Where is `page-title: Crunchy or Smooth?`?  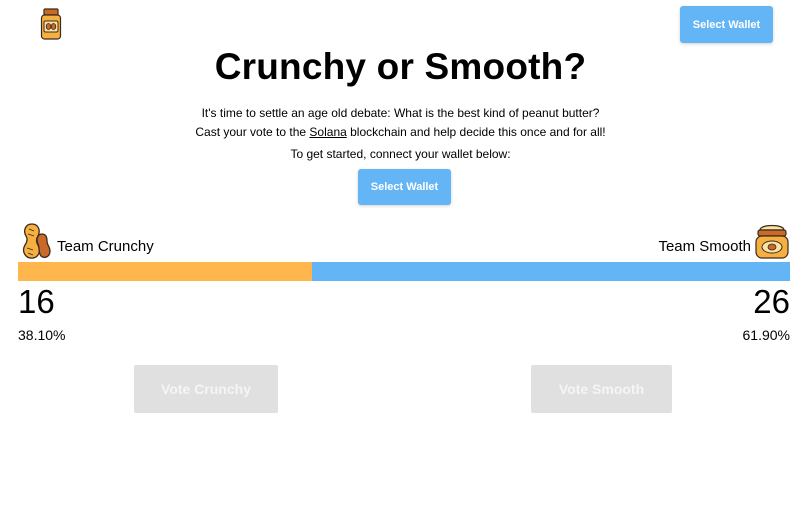 page-title: Crunchy or Smooth? is located at coordinates (400, 66).